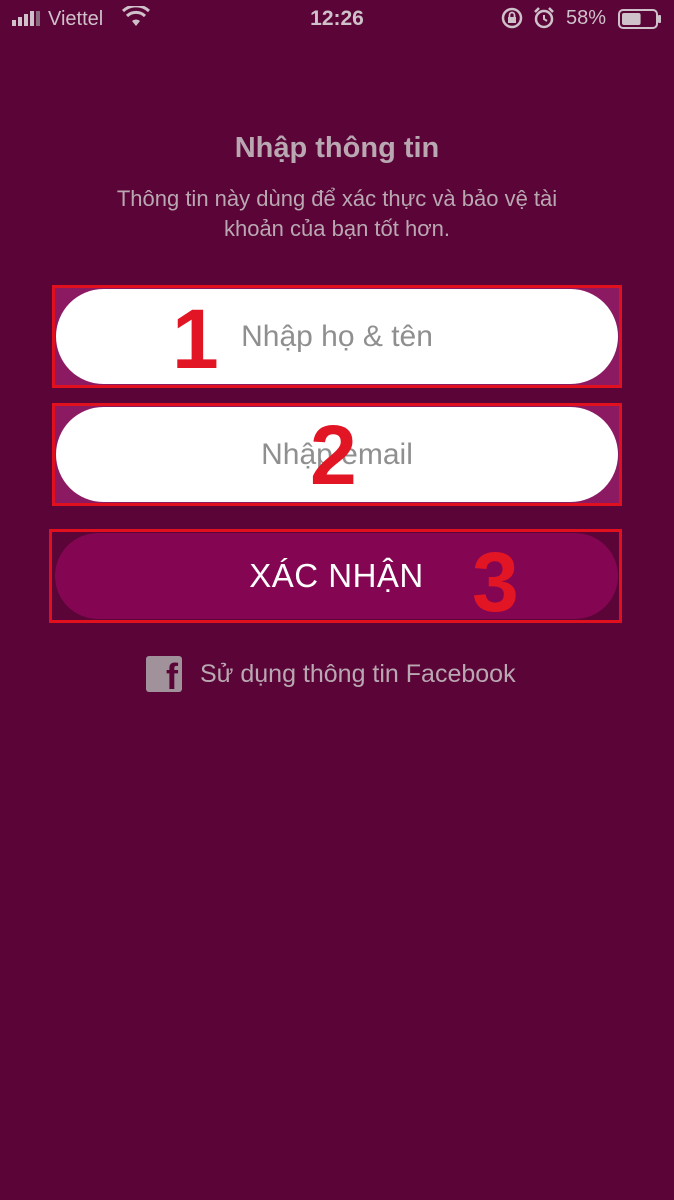 The image size is (674, 1200). What do you see at coordinates (358, 673) in the screenshot?
I see `facebook-login-label: Sử dụng thông tin Facebook` at bounding box center [358, 673].